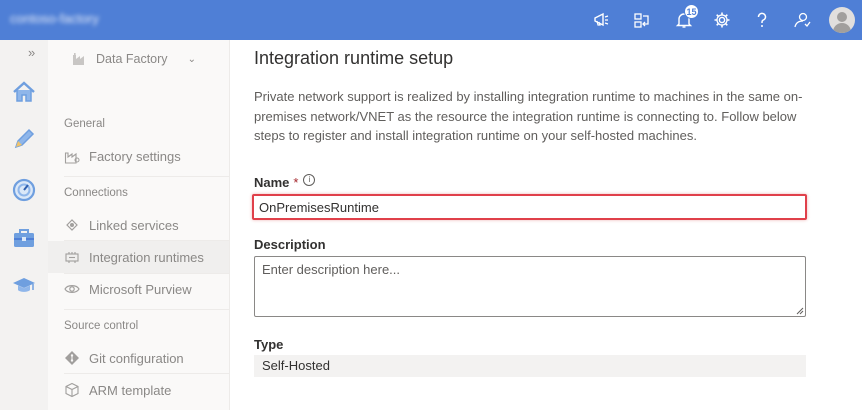 The height and width of the screenshot is (410, 862). Describe the element at coordinates (802, 20) in the screenshot. I see `feedback-icon` at that location.